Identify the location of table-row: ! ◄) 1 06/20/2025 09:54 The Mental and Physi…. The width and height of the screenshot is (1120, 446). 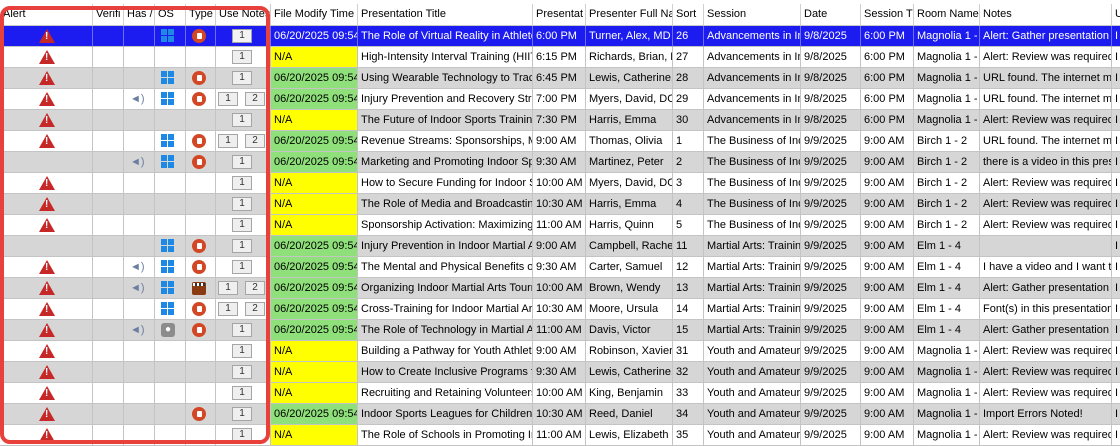
(560, 267).